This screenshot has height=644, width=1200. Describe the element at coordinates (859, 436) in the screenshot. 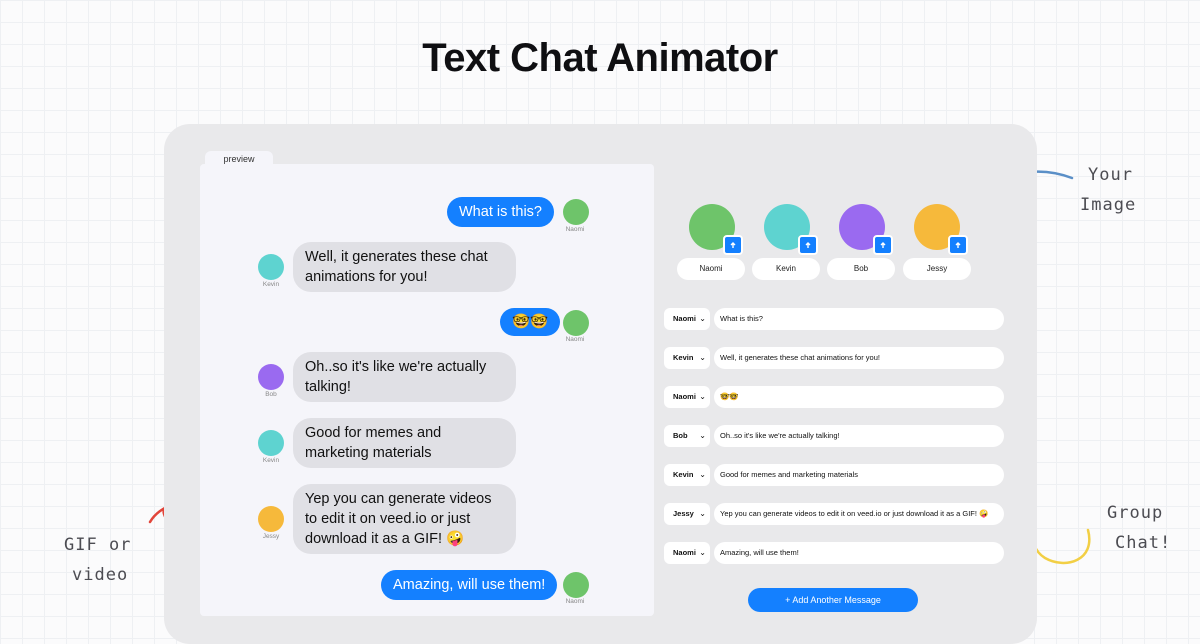

I see `message-input: Oh..so it's like we're actually talking!` at that location.